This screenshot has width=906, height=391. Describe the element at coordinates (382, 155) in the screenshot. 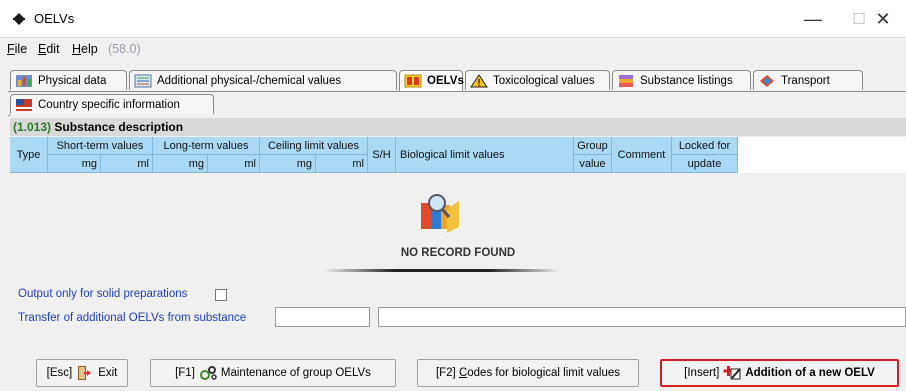

I see `col-sh: S/H` at that location.